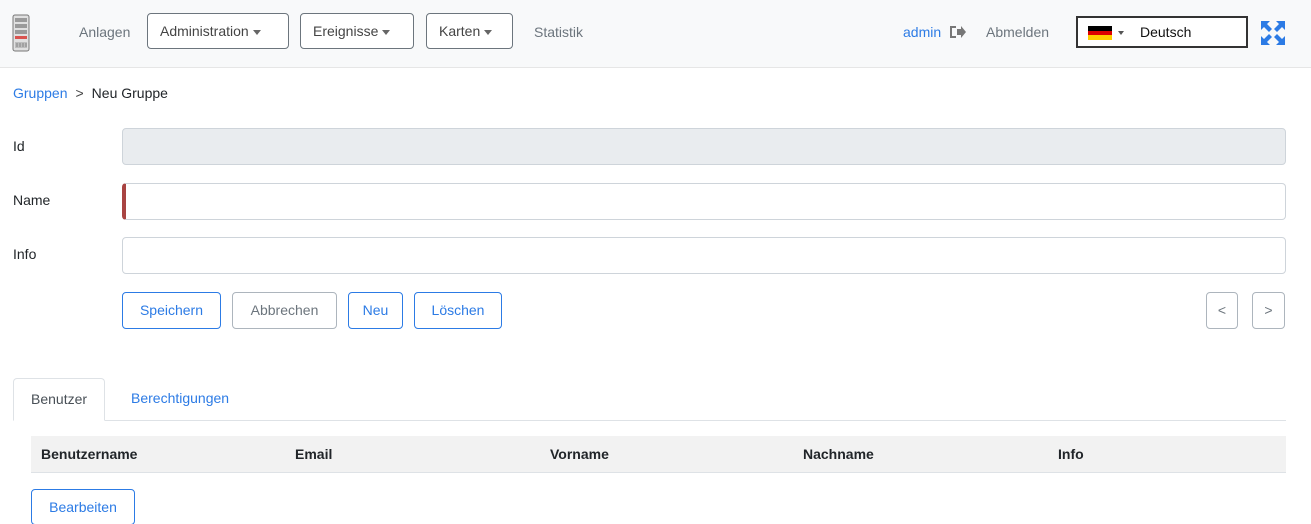 Image resolution: width=1311 pixels, height=524 pixels. I want to click on german-flag-icon, so click(1100, 33).